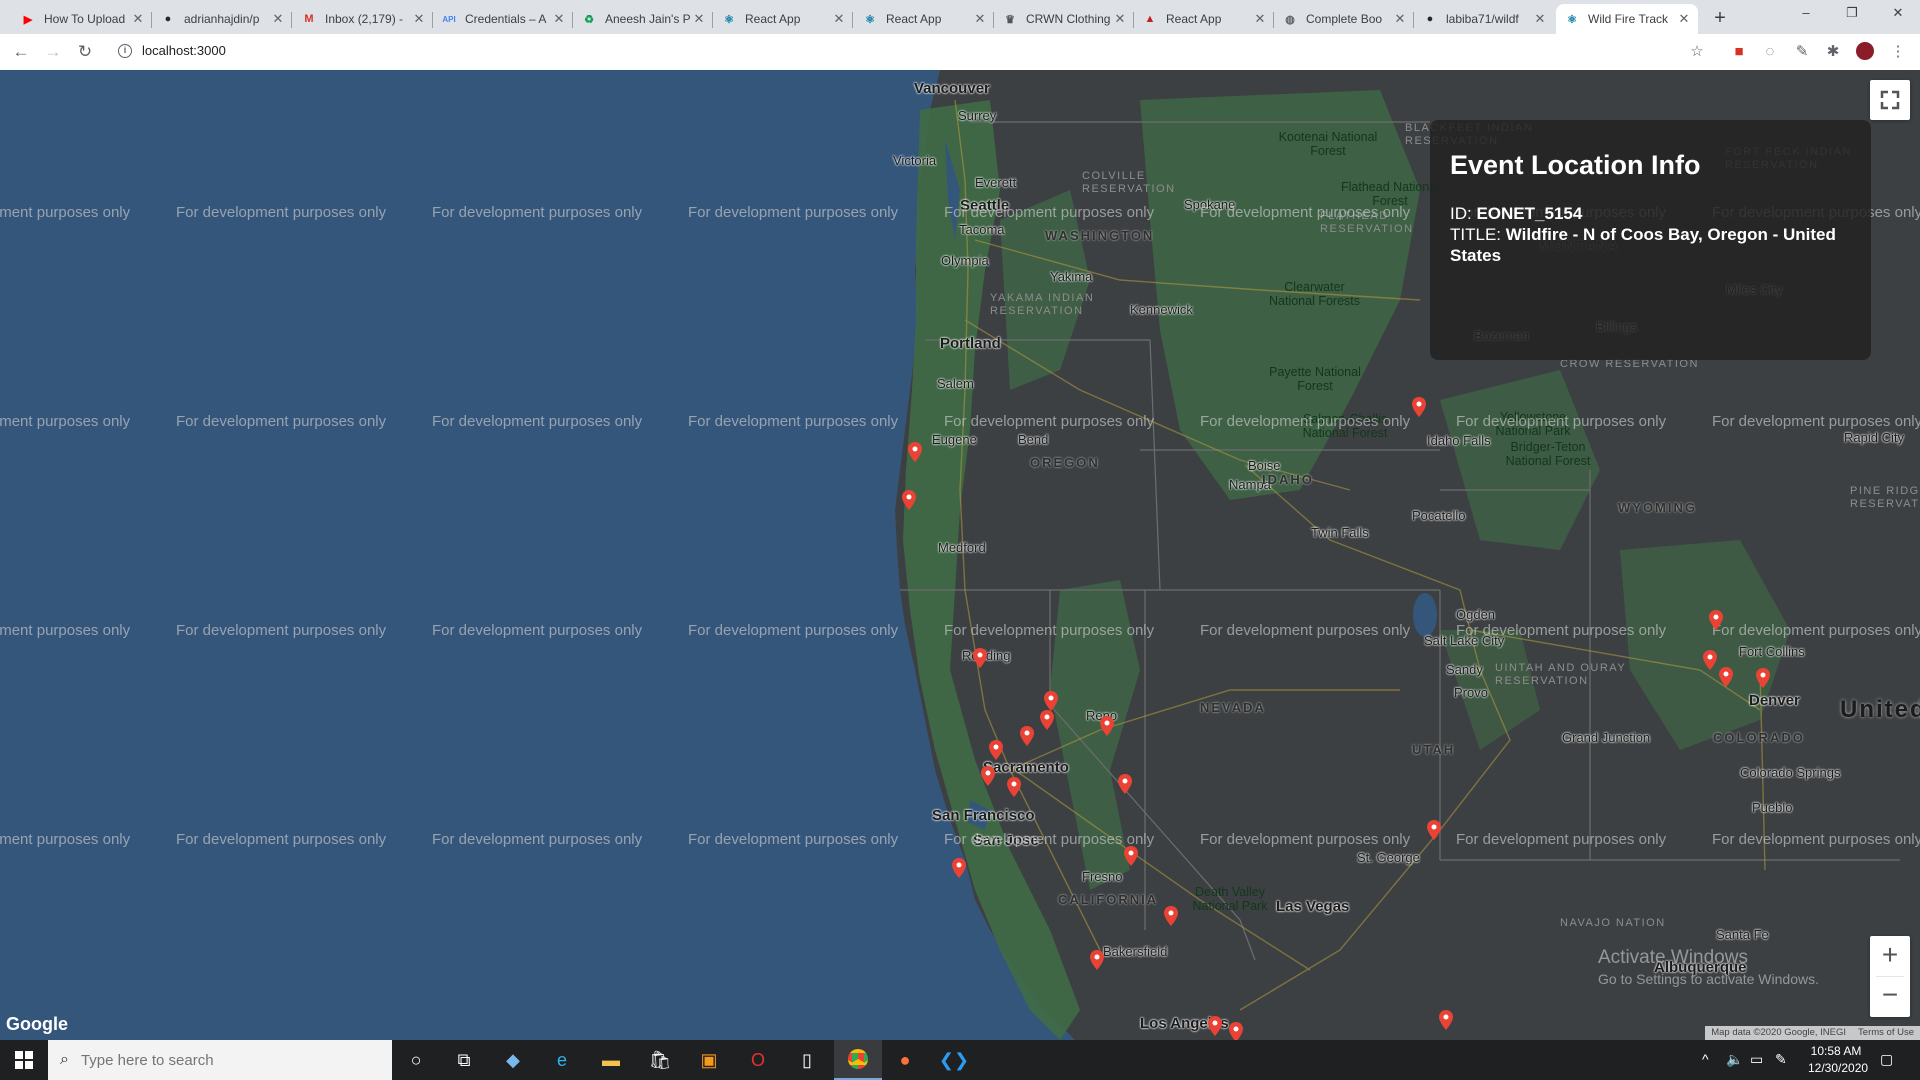 This screenshot has width=1920, height=1080. I want to click on tab-11: ⚛ Wild Fire Track ✕, so click(1627, 19).